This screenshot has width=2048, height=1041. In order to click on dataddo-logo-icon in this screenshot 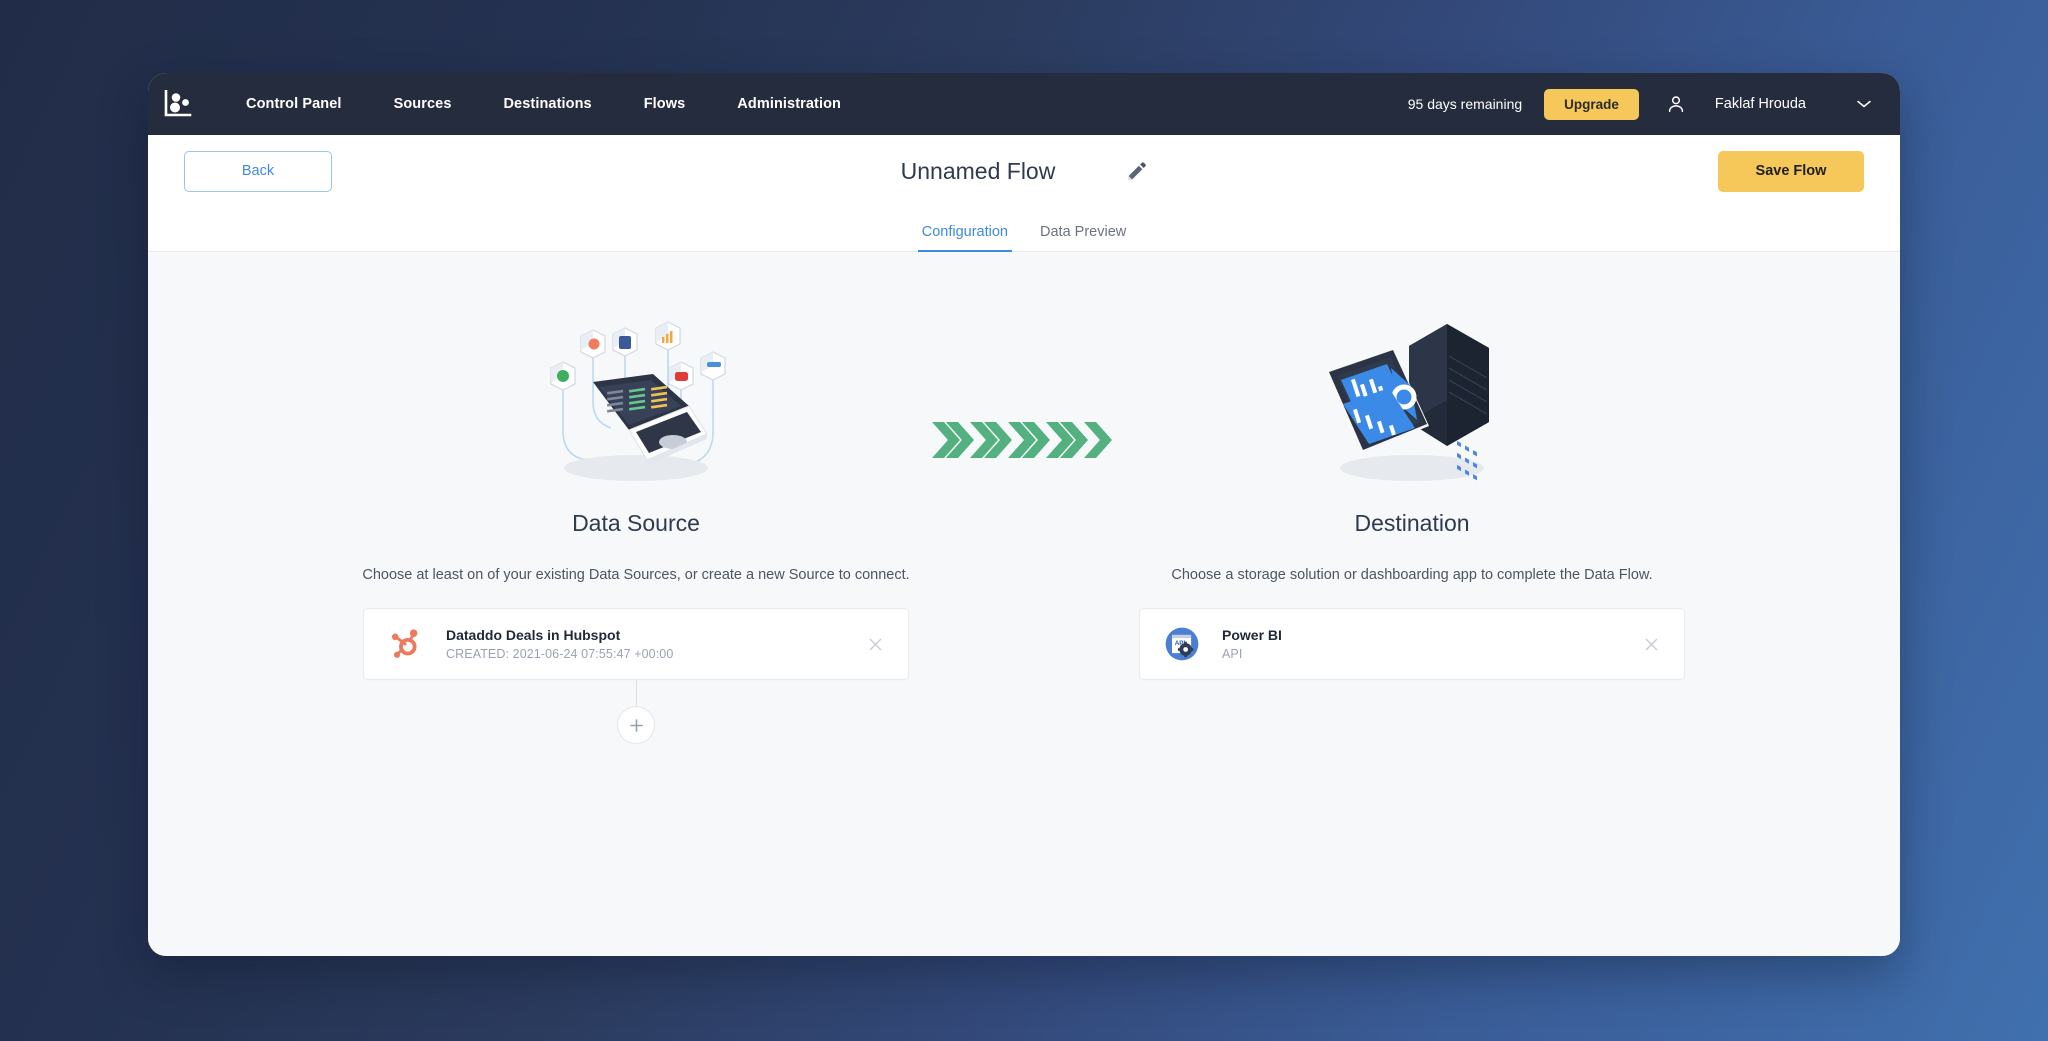, I will do `click(178, 103)`.